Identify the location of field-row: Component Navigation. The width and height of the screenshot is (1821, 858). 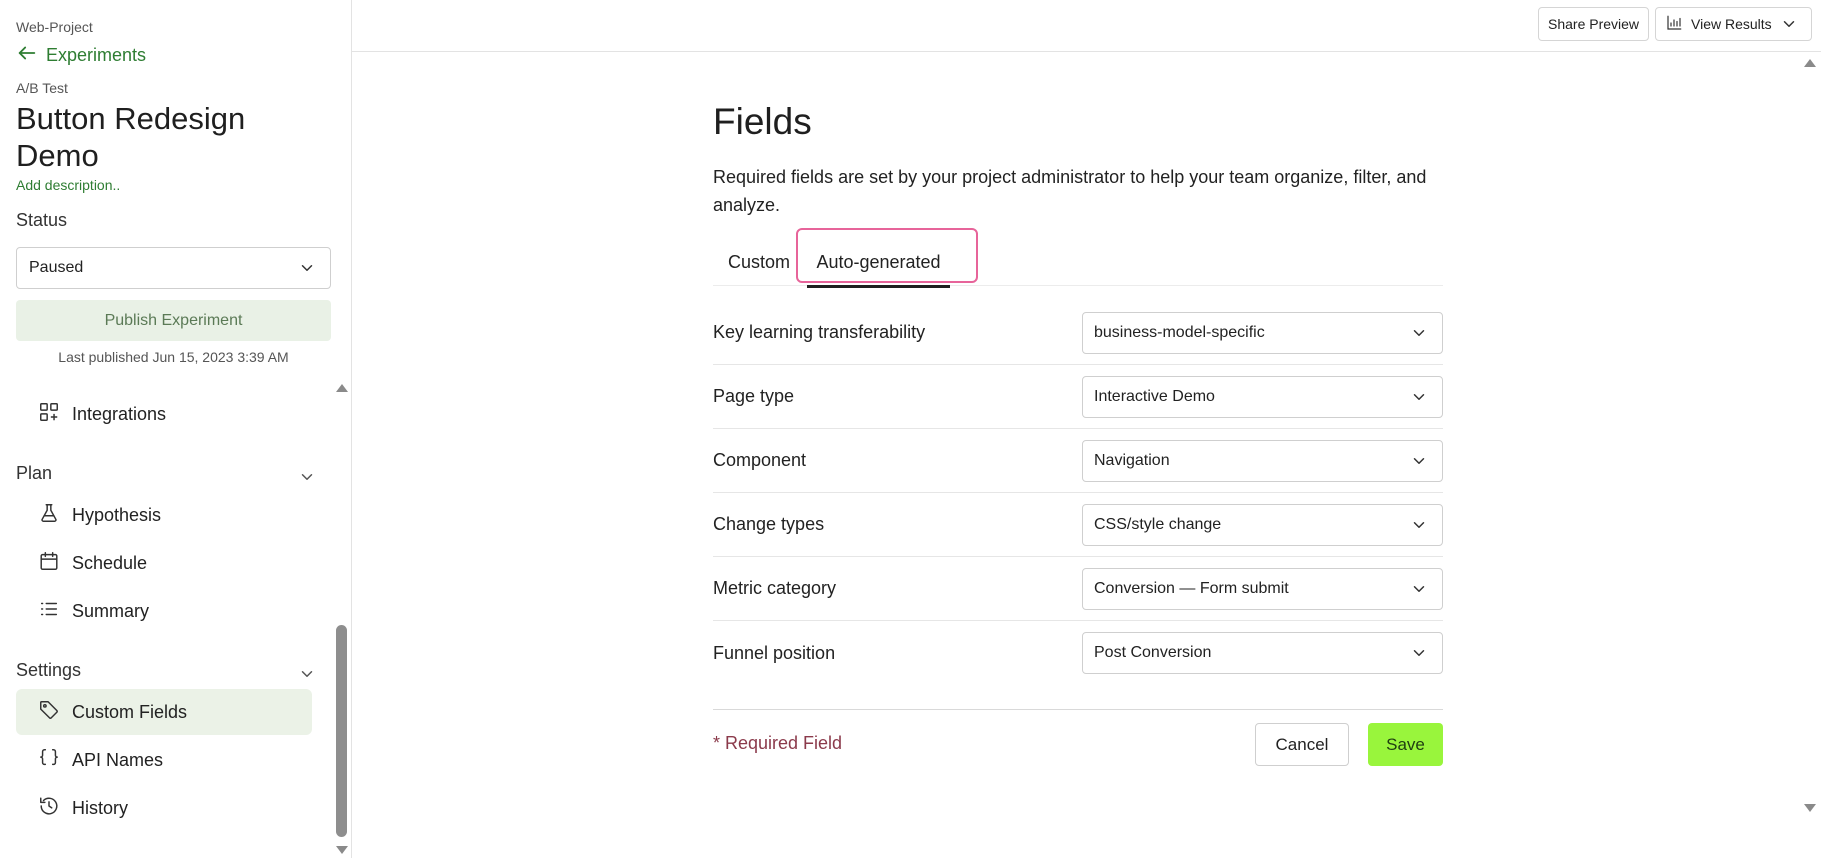
(1078, 461).